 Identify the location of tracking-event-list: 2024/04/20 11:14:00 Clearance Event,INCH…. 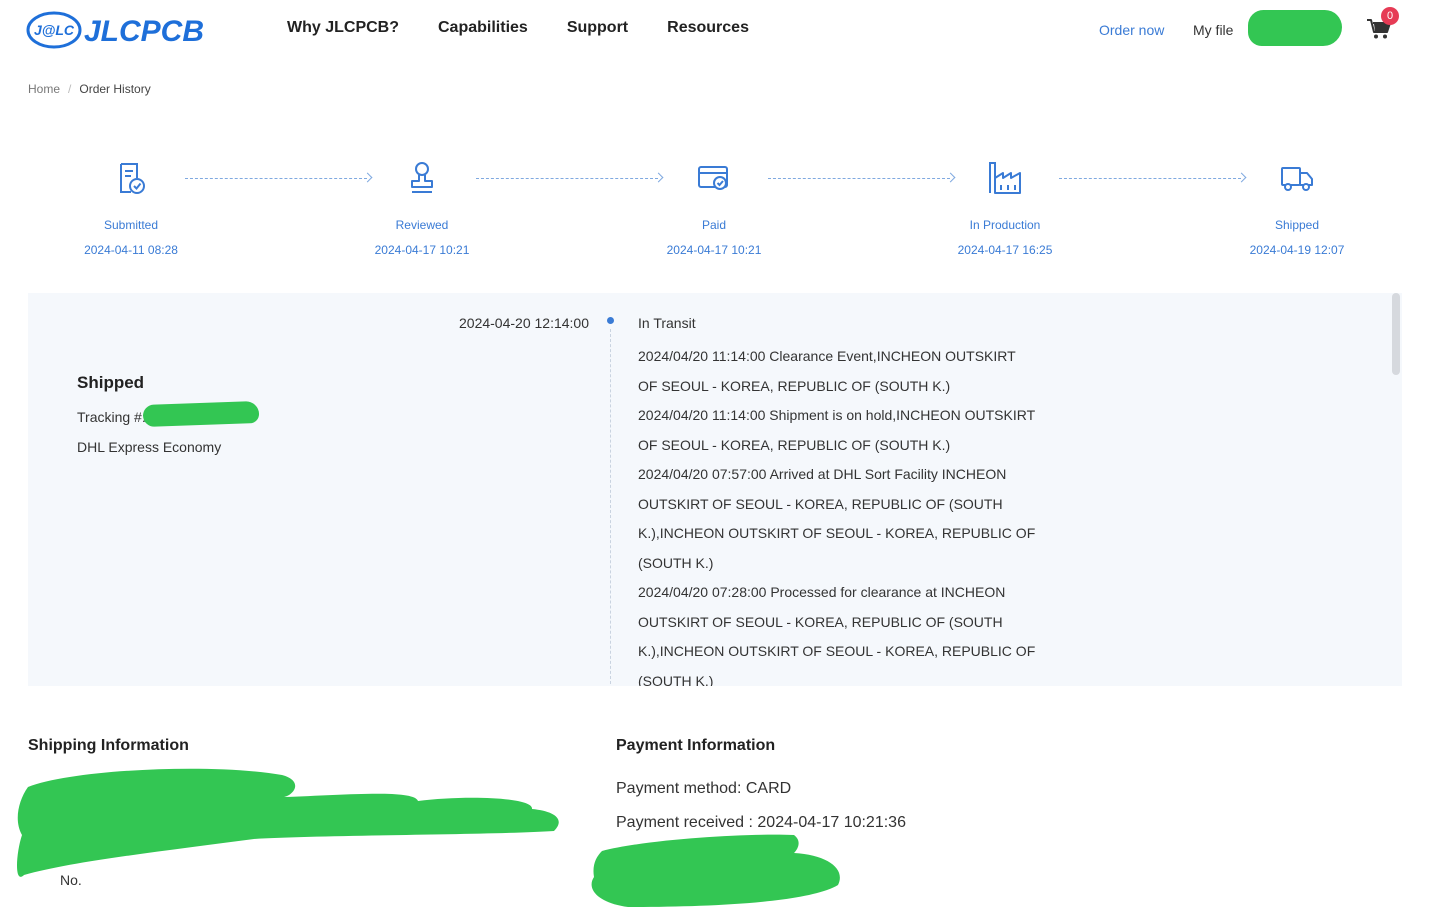
(838, 514).